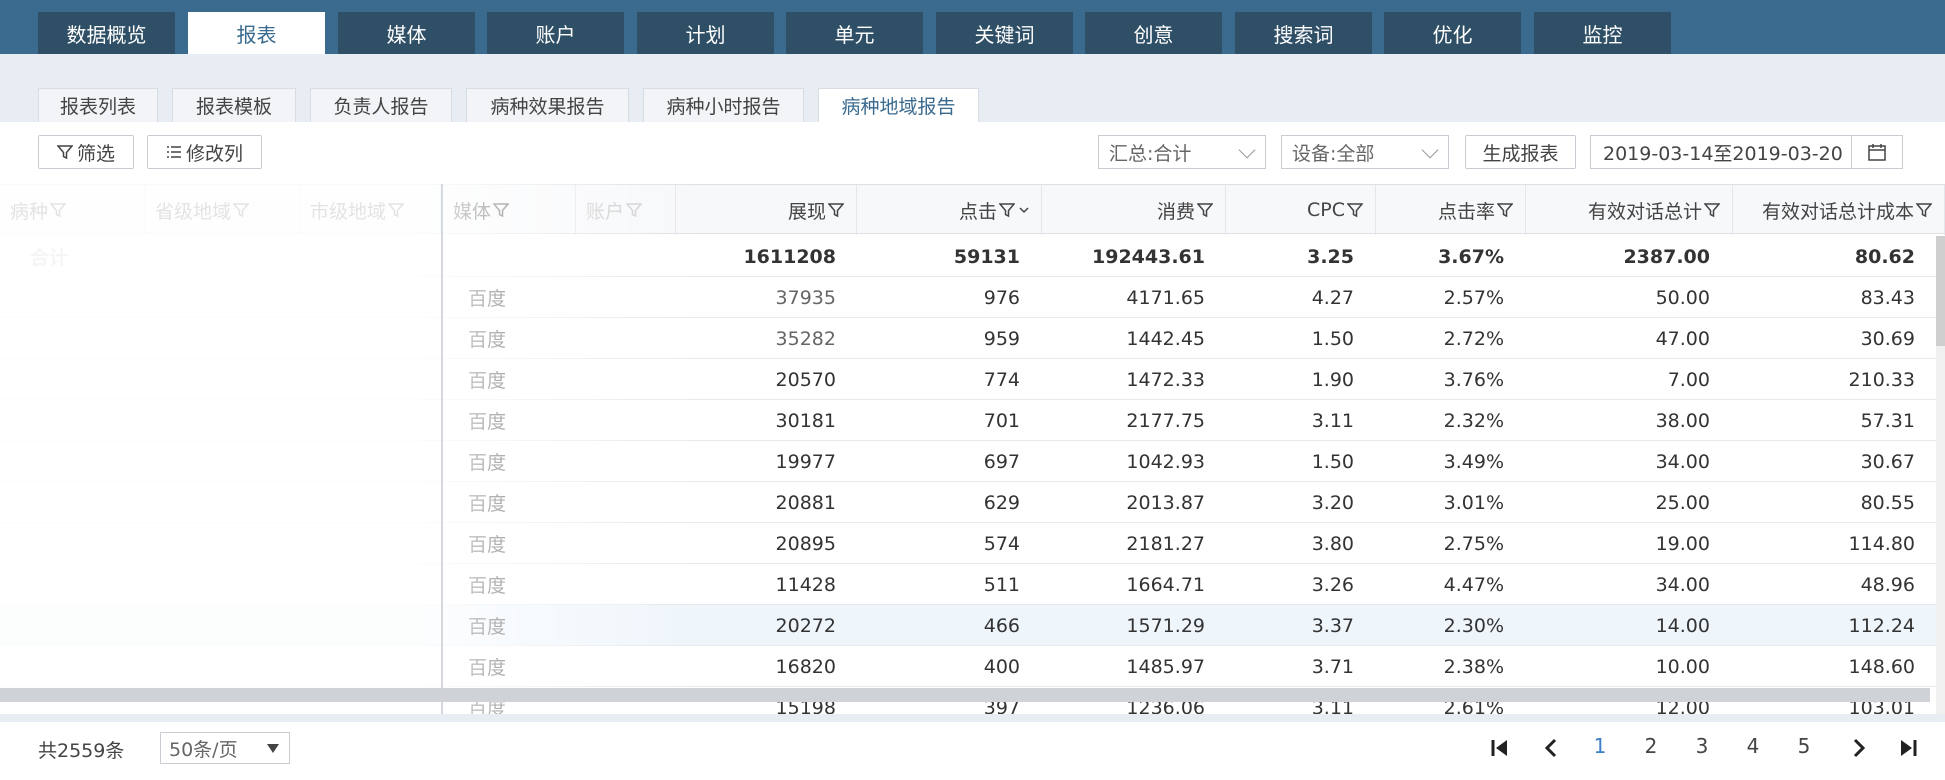  What do you see at coordinates (1940, 291) in the screenshot?
I see `vertical-scrollbar-thumb` at bounding box center [1940, 291].